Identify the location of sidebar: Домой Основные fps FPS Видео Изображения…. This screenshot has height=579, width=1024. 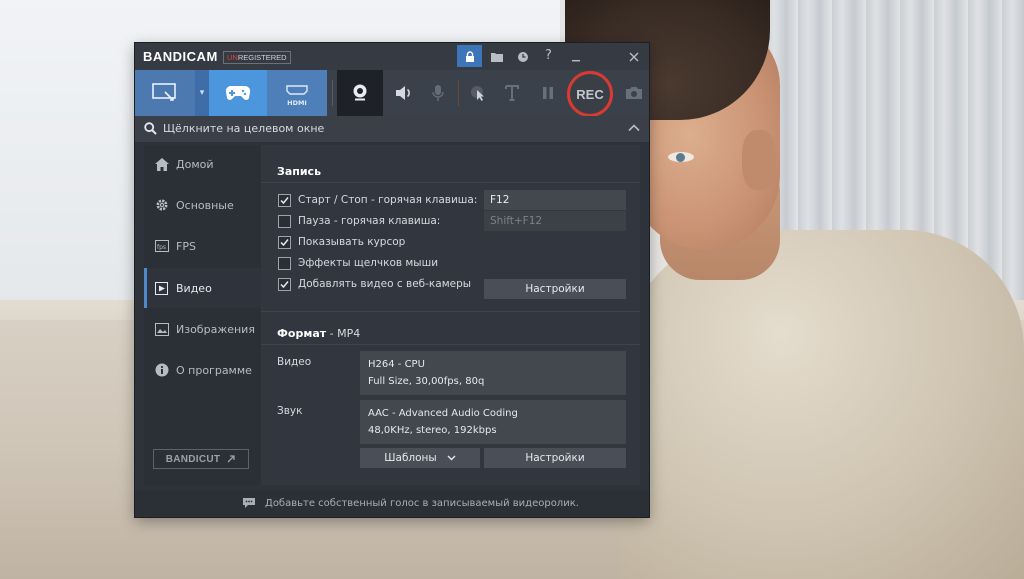
(202, 315).